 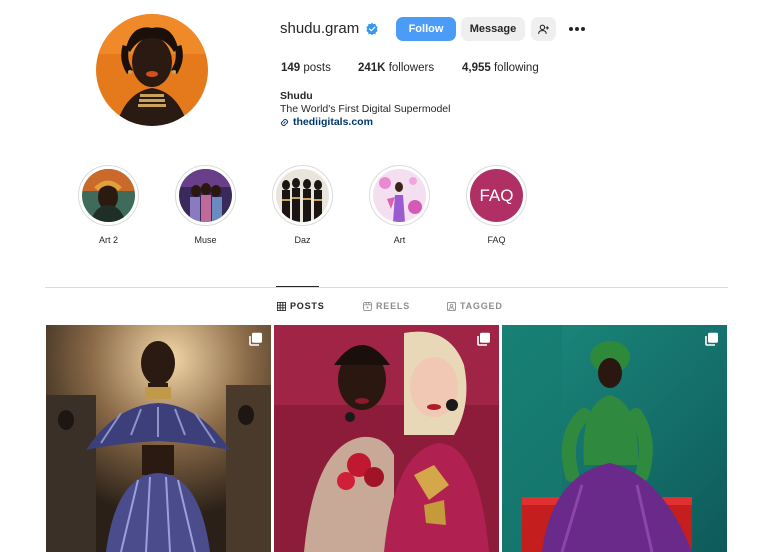 I want to click on person-plus-icon, so click(x=543, y=29).